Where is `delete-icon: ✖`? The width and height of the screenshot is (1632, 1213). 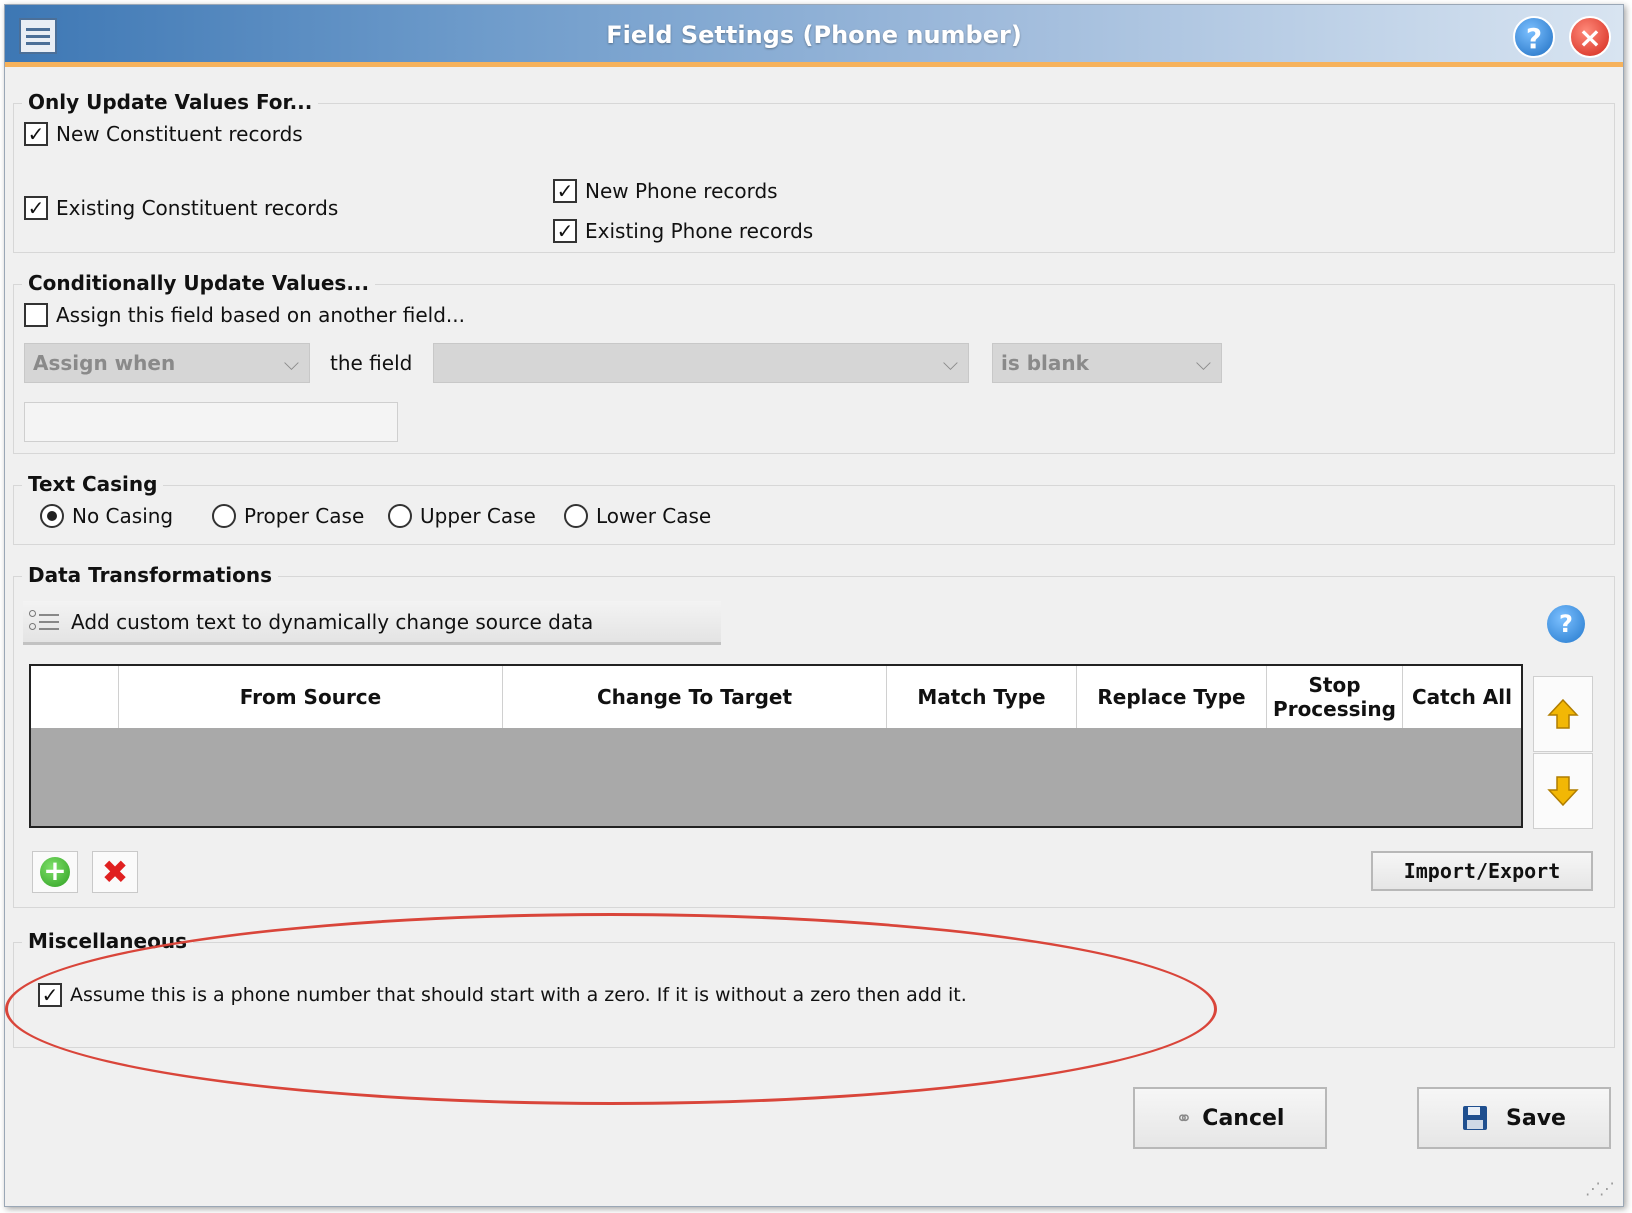
delete-icon: ✖ is located at coordinates (115, 872).